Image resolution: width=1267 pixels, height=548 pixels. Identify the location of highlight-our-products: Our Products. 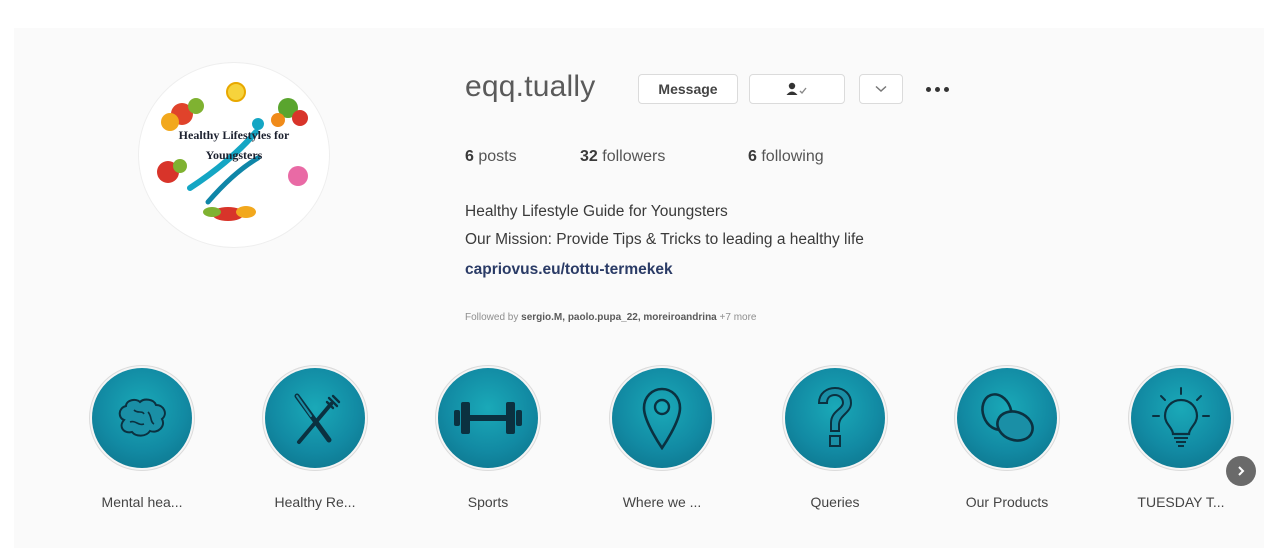
(1007, 439).